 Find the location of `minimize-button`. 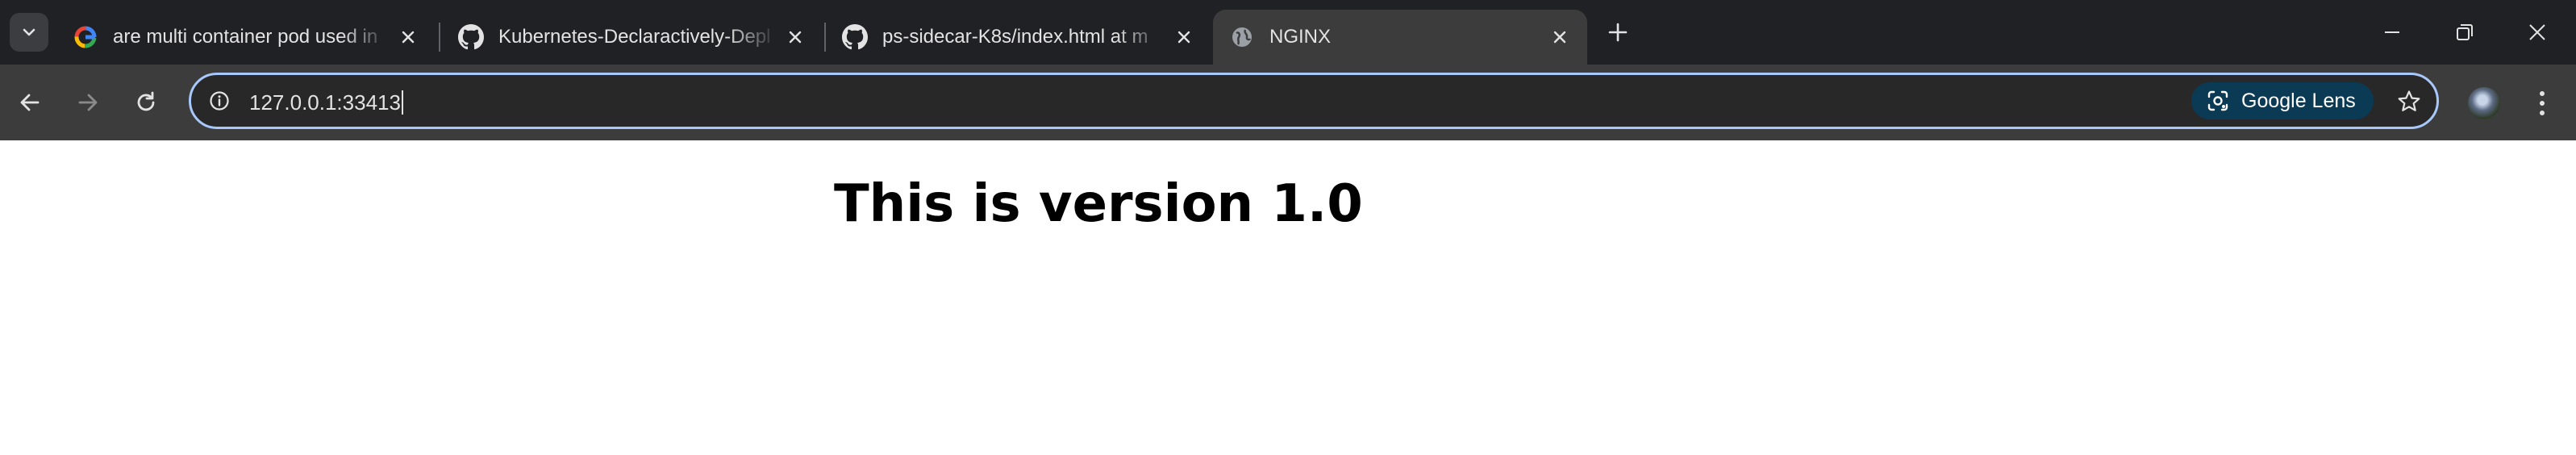

minimize-button is located at coordinates (2392, 32).